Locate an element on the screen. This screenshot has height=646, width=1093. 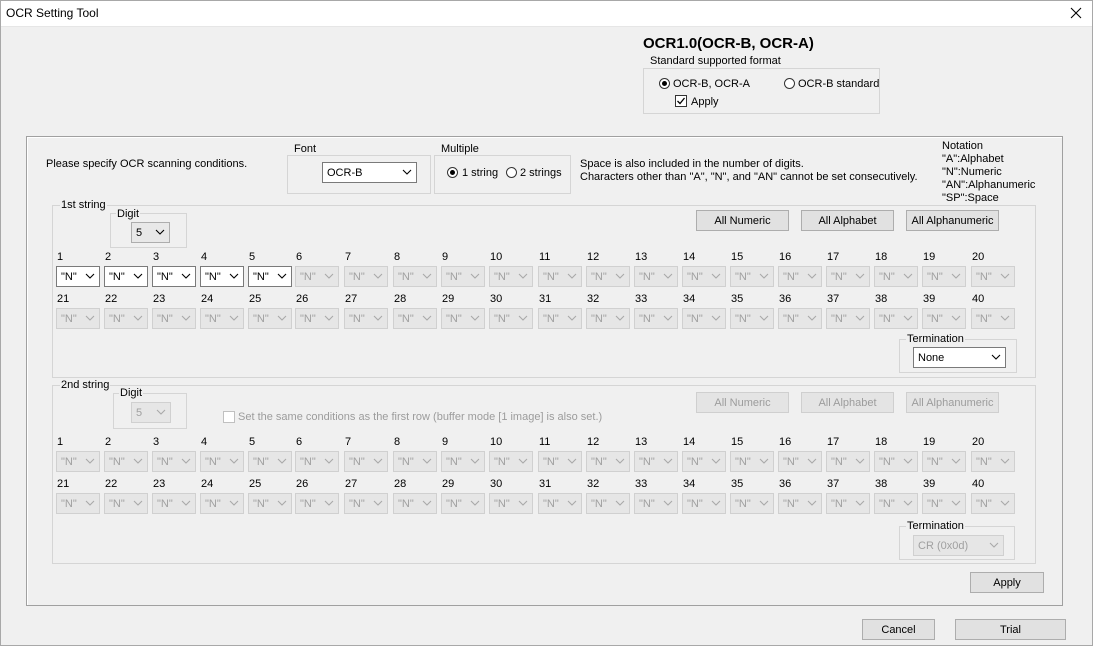
radio-ocr-b-ocr-a is located at coordinates (664, 83).